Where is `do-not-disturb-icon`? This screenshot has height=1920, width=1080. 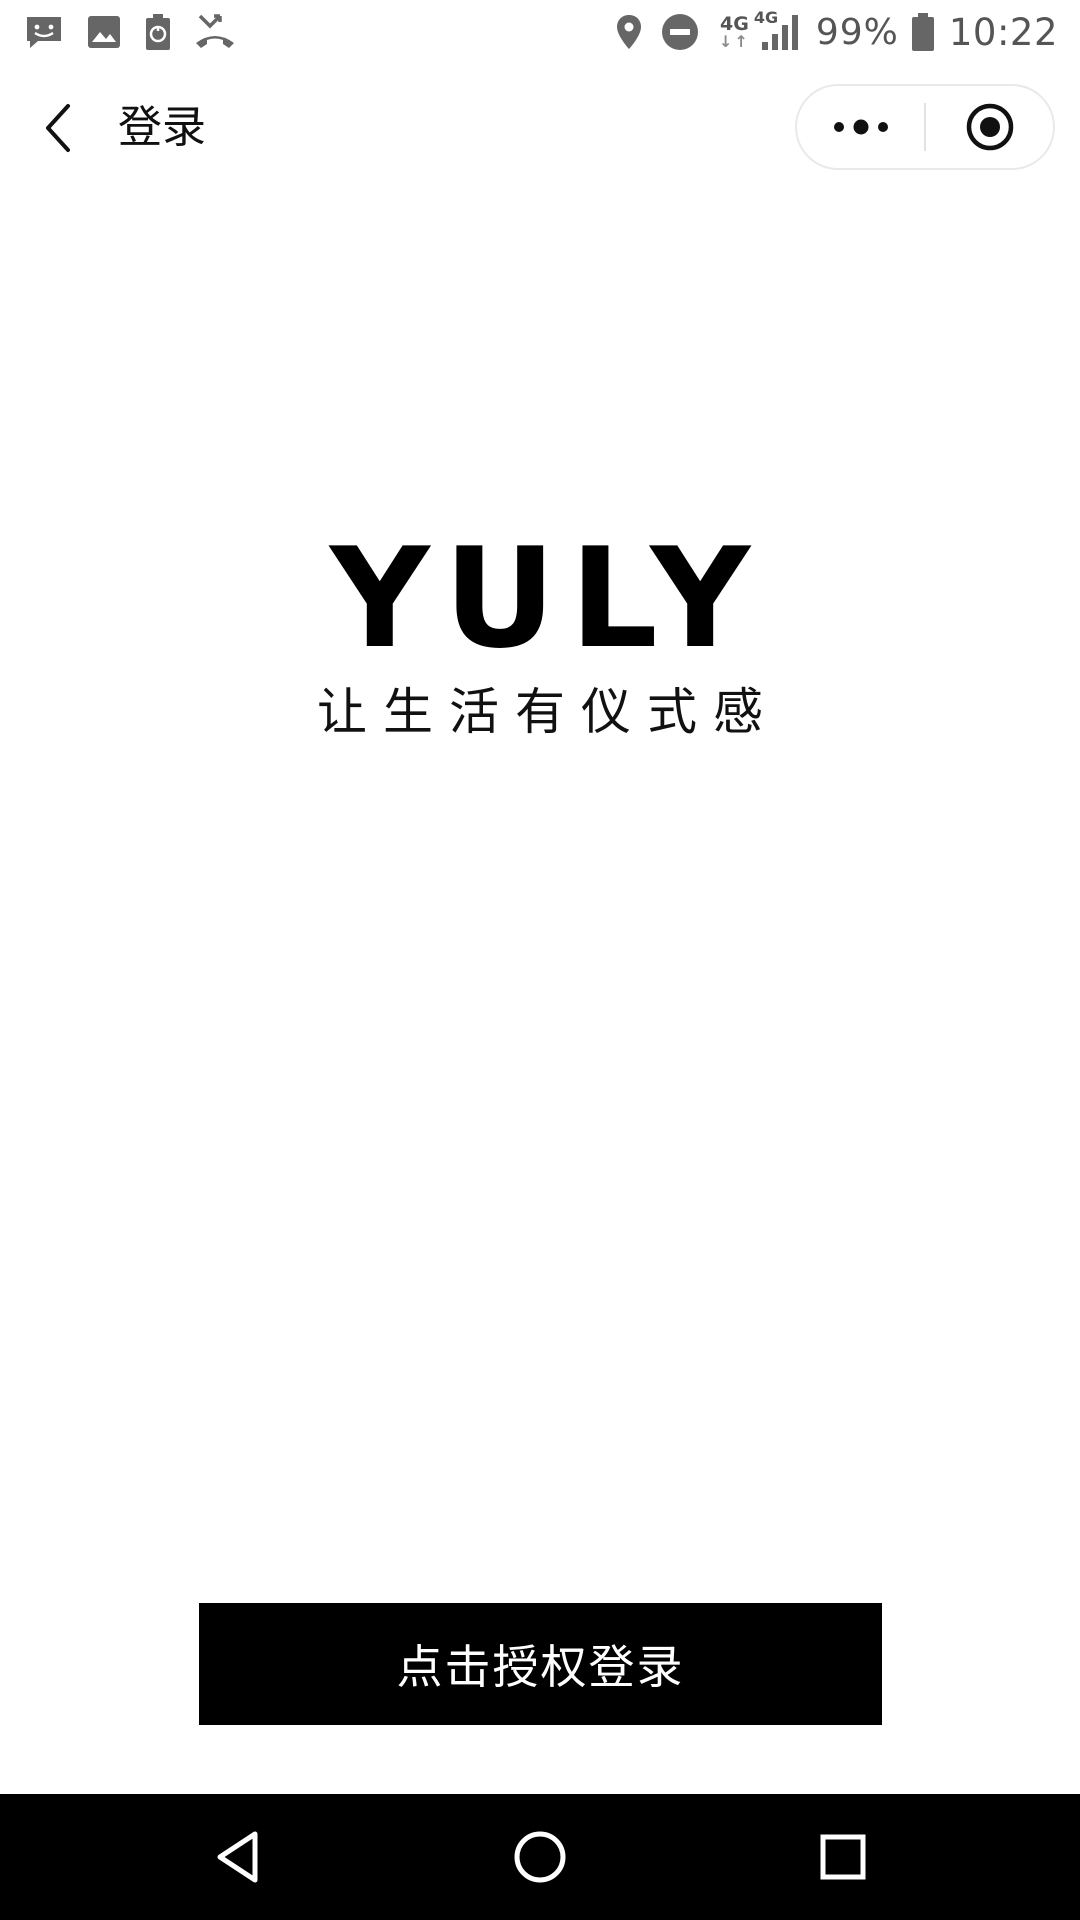
do-not-disturb-icon is located at coordinates (680, 32).